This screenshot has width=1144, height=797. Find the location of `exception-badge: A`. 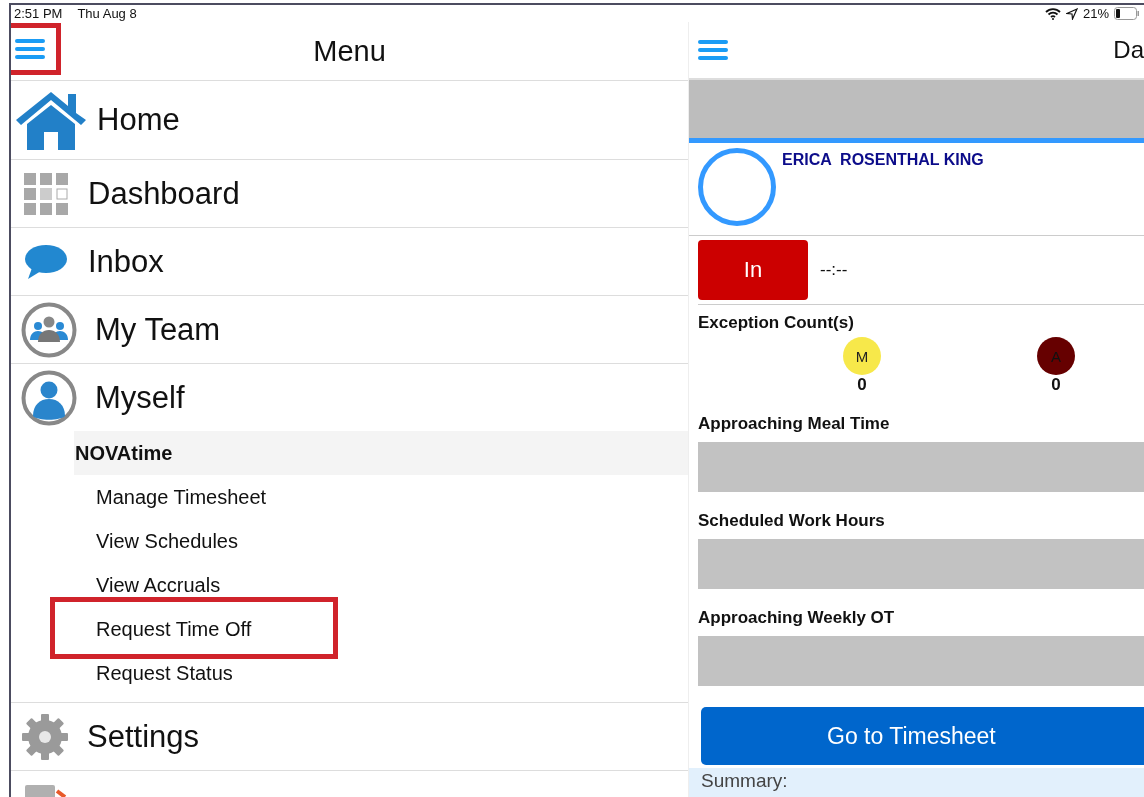

exception-badge: A is located at coordinates (1056, 356).